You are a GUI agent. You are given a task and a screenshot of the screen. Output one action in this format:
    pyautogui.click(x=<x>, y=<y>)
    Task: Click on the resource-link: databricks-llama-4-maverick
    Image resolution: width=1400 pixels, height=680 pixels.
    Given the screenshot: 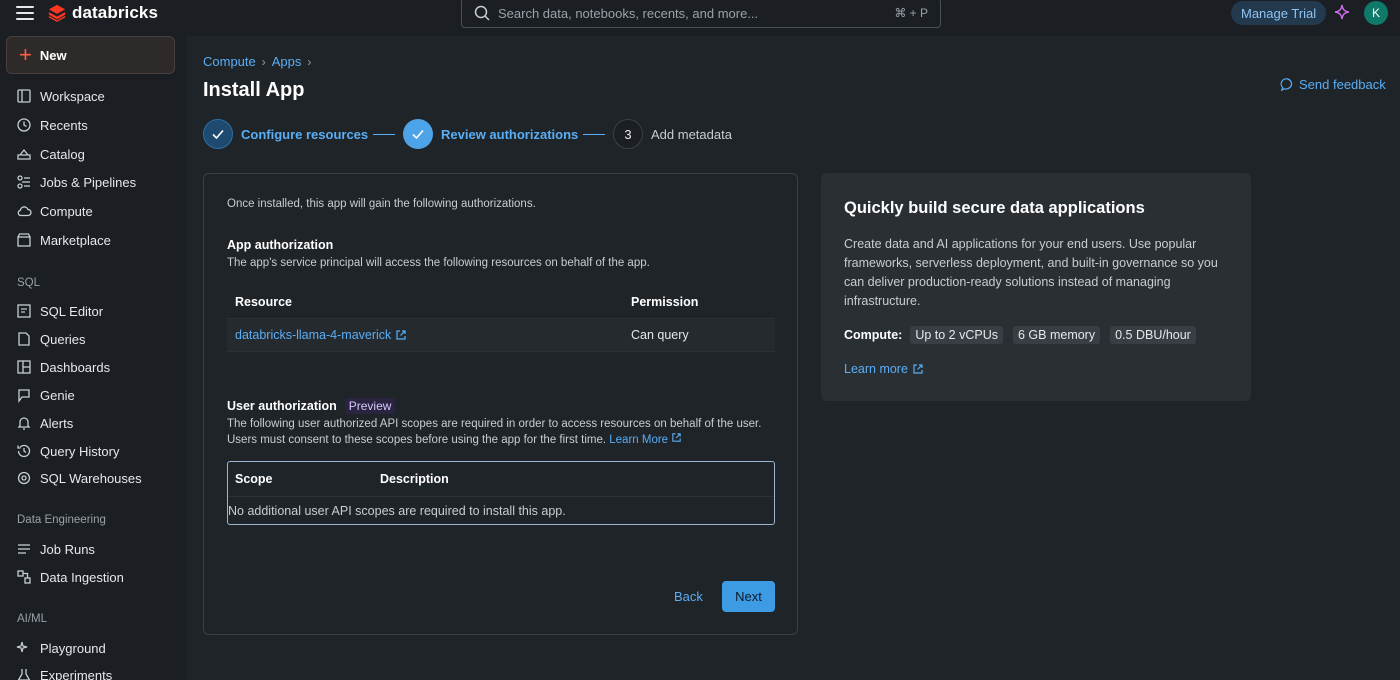 What is the action you would take?
    pyautogui.click(x=321, y=335)
    